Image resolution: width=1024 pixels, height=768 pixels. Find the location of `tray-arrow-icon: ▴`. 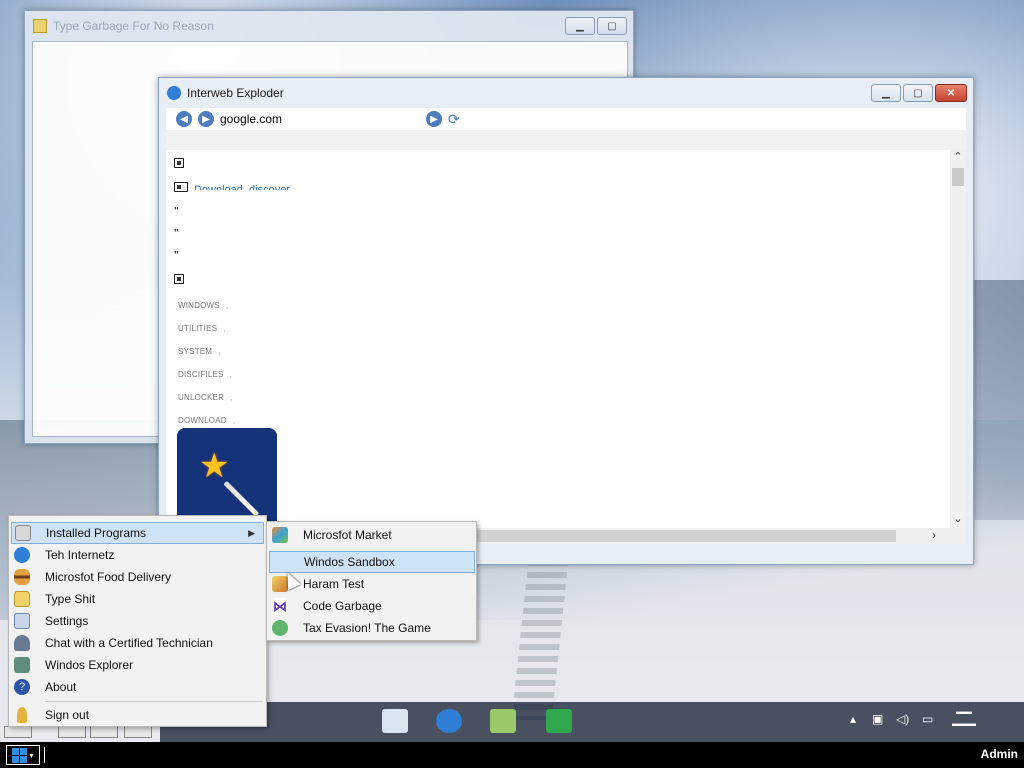

tray-arrow-icon: ▴ is located at coordinates (853, 719).